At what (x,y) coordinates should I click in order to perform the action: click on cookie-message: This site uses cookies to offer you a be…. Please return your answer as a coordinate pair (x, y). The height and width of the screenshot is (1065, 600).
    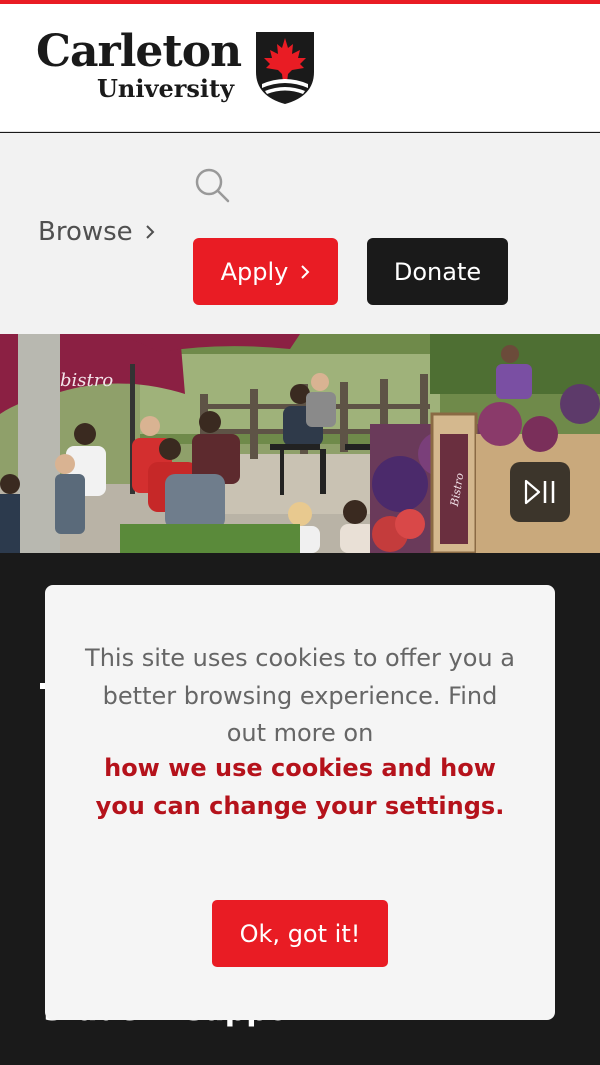
    Looking at the image, I should click on (300, 695).